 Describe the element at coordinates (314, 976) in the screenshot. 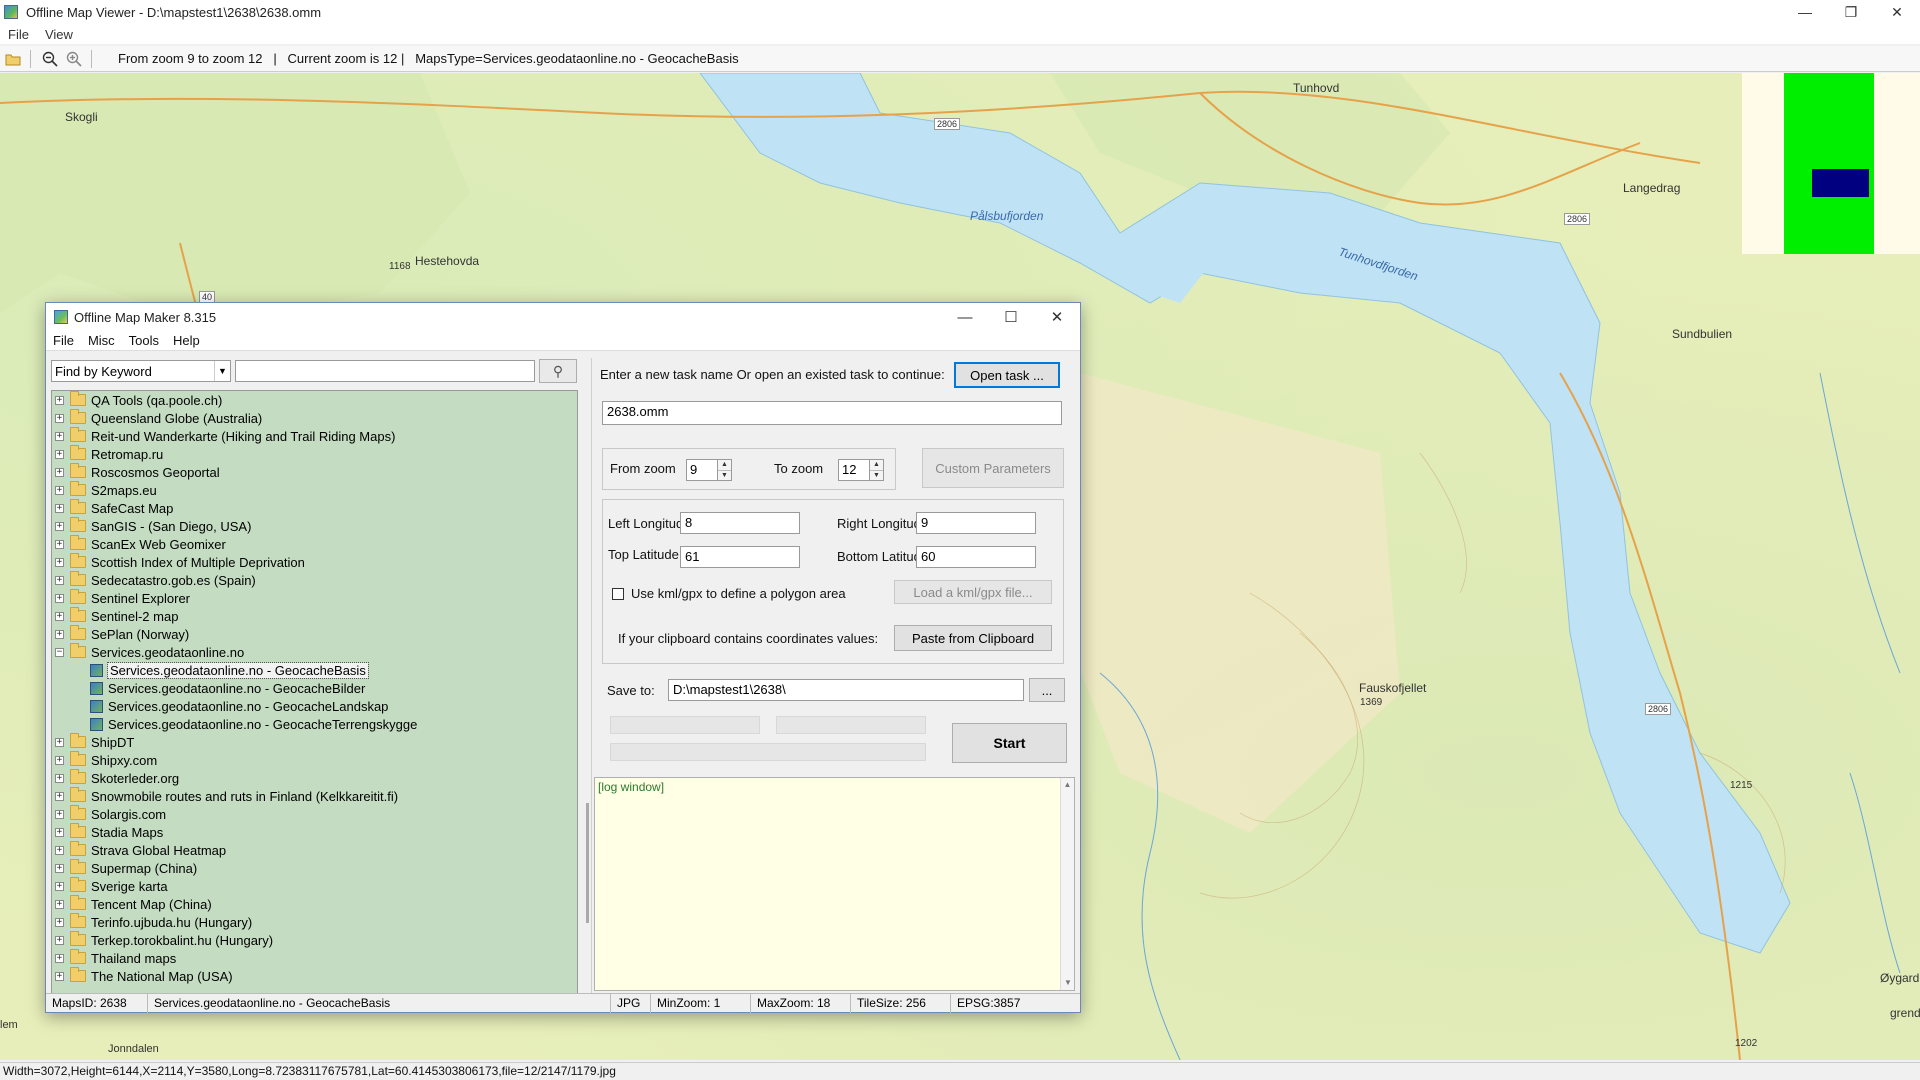

I see `tree-folder-item: + The National Map (USA)` at that location.